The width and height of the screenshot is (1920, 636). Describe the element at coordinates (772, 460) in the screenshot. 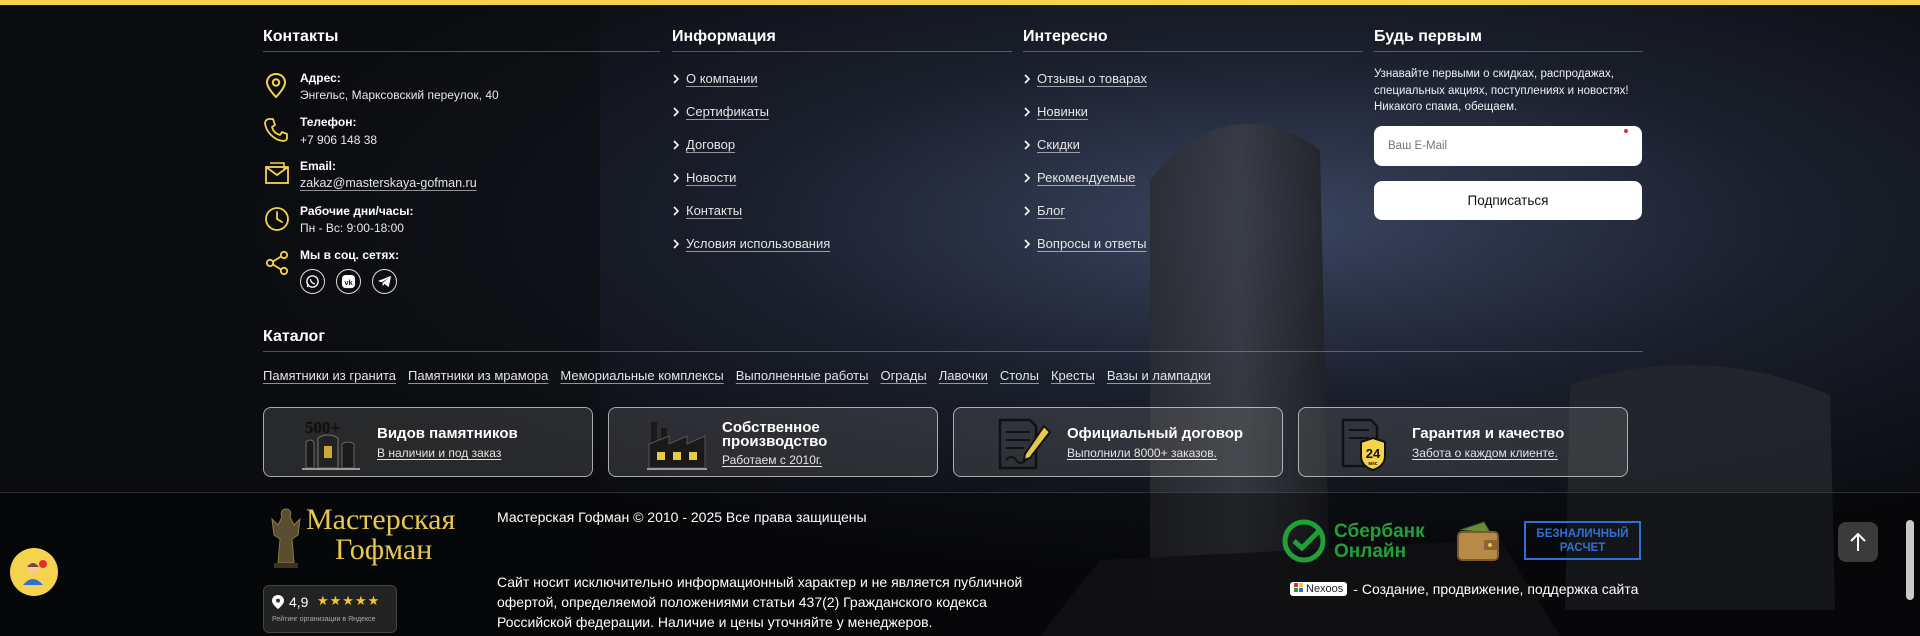

I see `feature-subtitle: Работаем с 2010г.` at that location.